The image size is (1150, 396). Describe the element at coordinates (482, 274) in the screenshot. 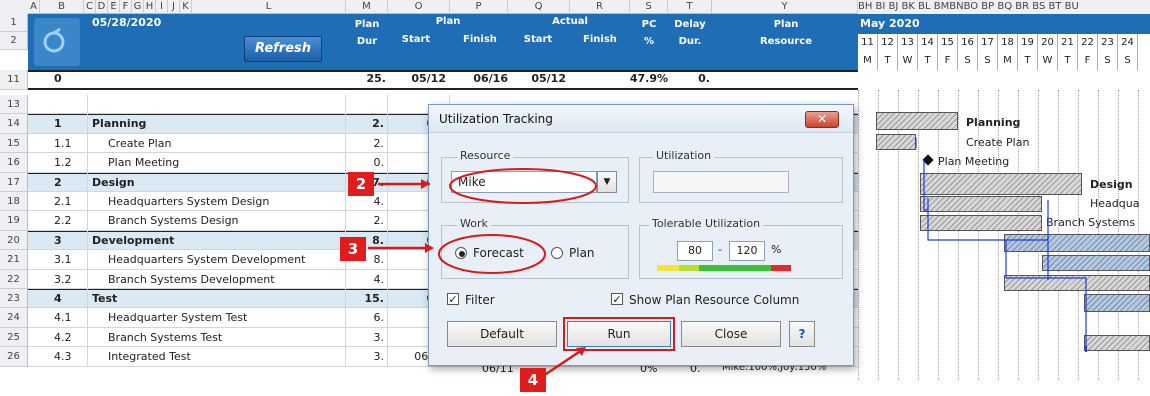

I see `annotation-overlay` at that location.